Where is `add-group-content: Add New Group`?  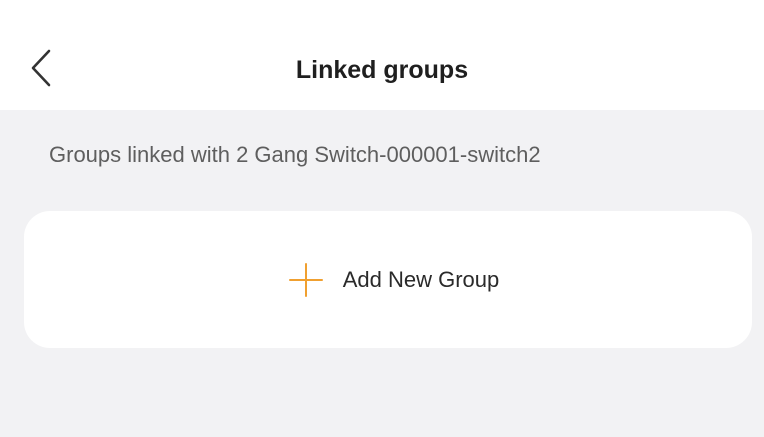
add-group-content: Add New Group is located at coordinates (393, 280).